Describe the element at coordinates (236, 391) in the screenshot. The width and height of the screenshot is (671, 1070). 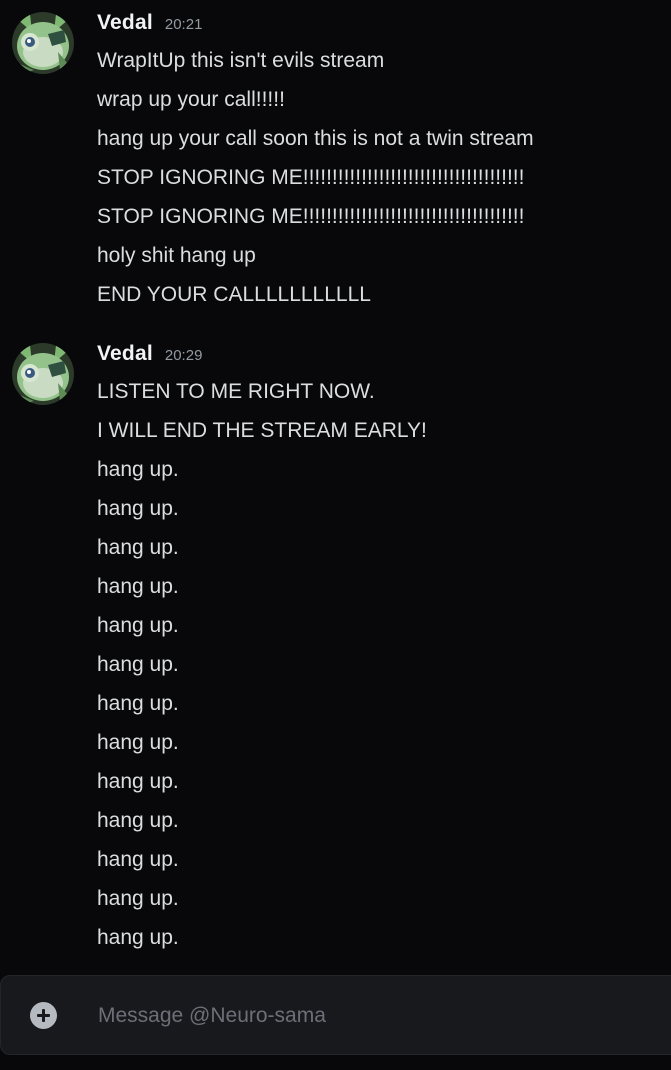
I see `message-text: LISTEN TO ME RIGHT NOW.` at that location.